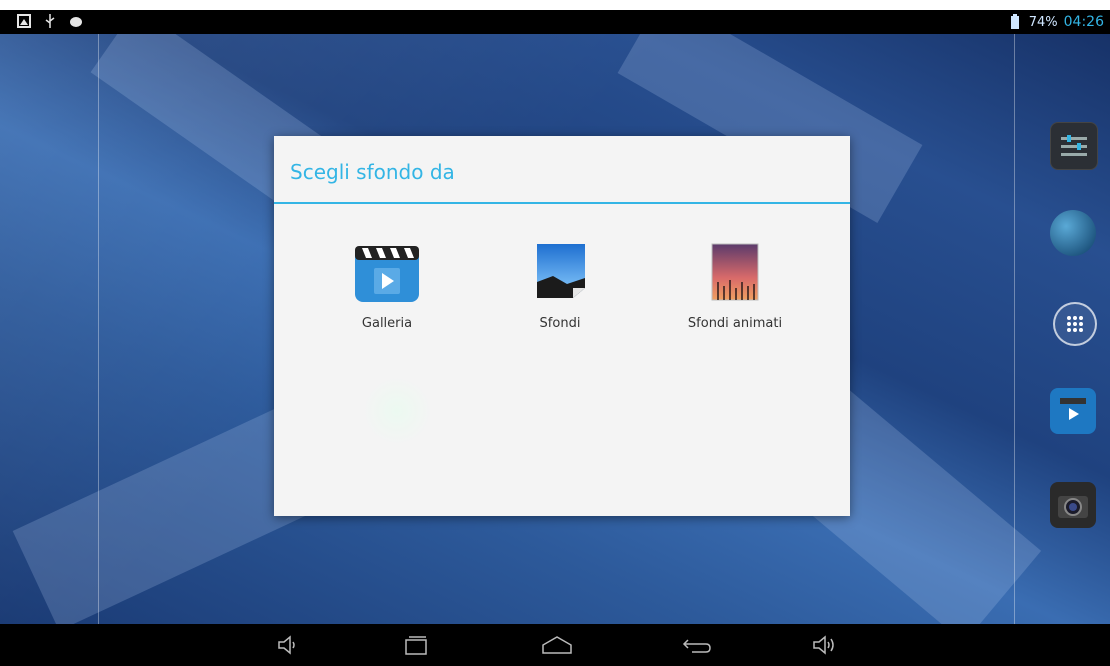  Describe the element at coordinates (1083, 22) in the screenshot. I see `clock: 04:26` at that location.